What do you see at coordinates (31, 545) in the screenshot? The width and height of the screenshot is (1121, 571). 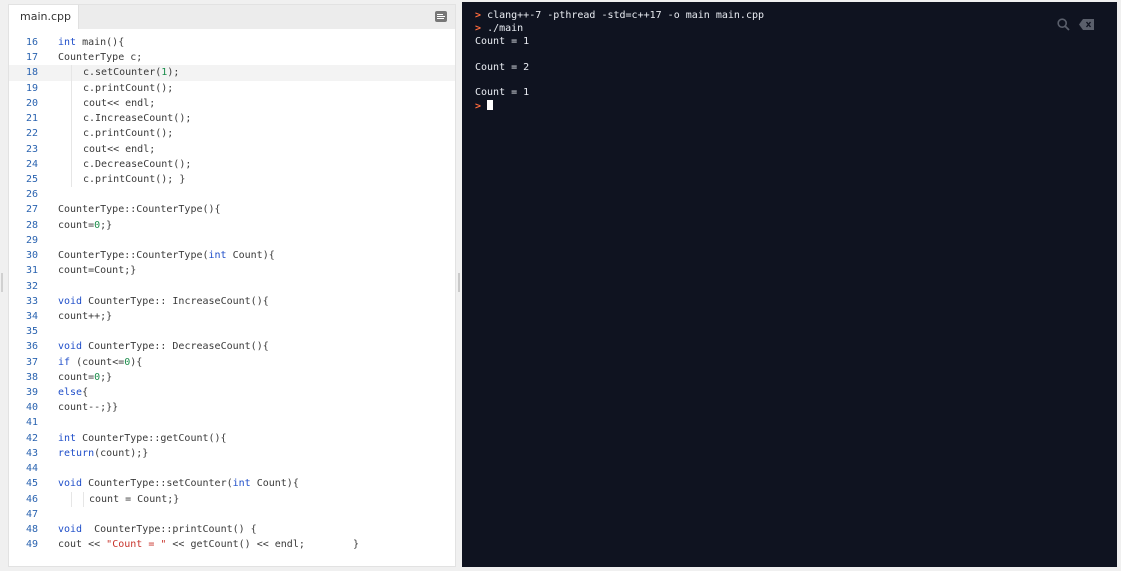 I see `line-number: 49` at bounding box center [31, 545].